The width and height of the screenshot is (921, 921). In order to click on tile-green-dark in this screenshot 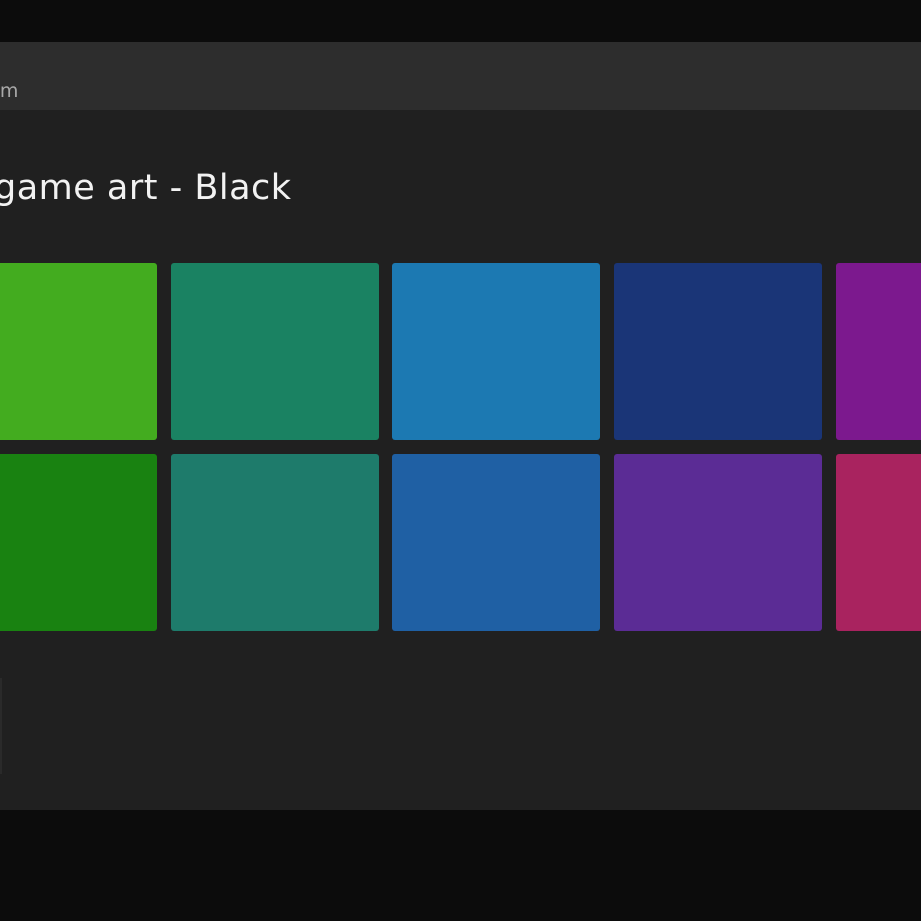, I will do `click(78, 542)`.